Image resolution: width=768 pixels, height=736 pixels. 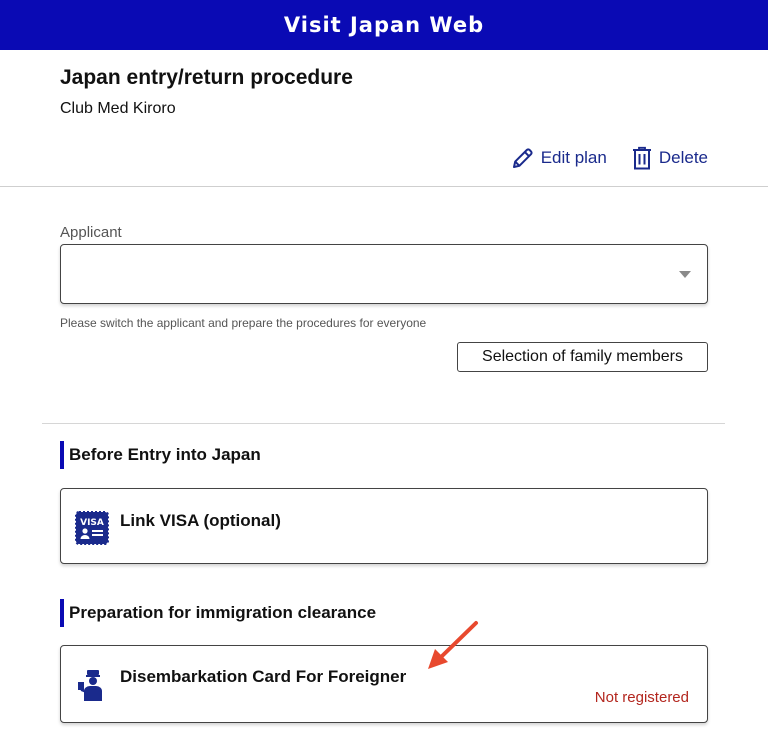 I want to click on plan-name: Club Med Kiroro, so click(x=118, y=108).